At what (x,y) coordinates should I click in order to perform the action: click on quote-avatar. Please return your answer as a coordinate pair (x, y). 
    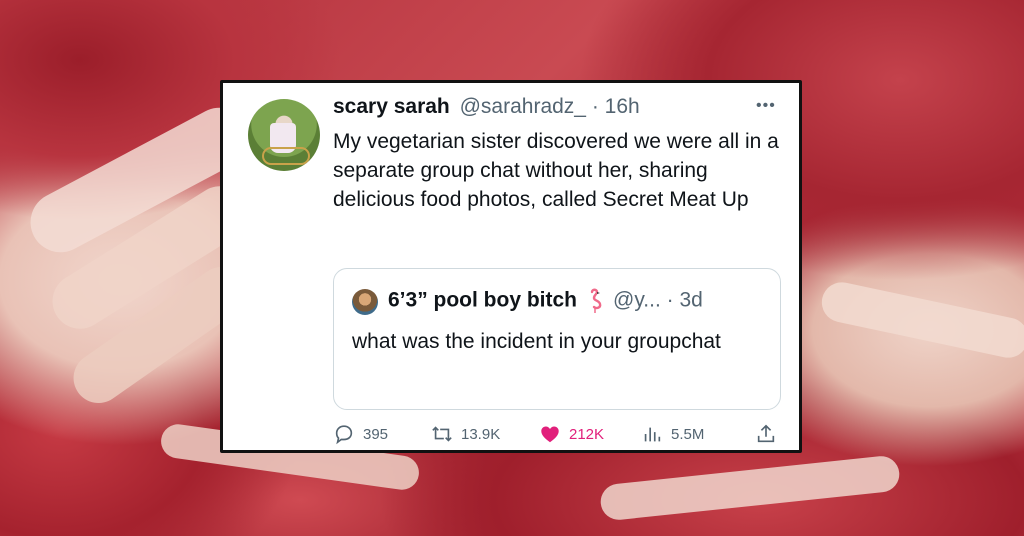
    Looking at the image, I should click on (365, 302).